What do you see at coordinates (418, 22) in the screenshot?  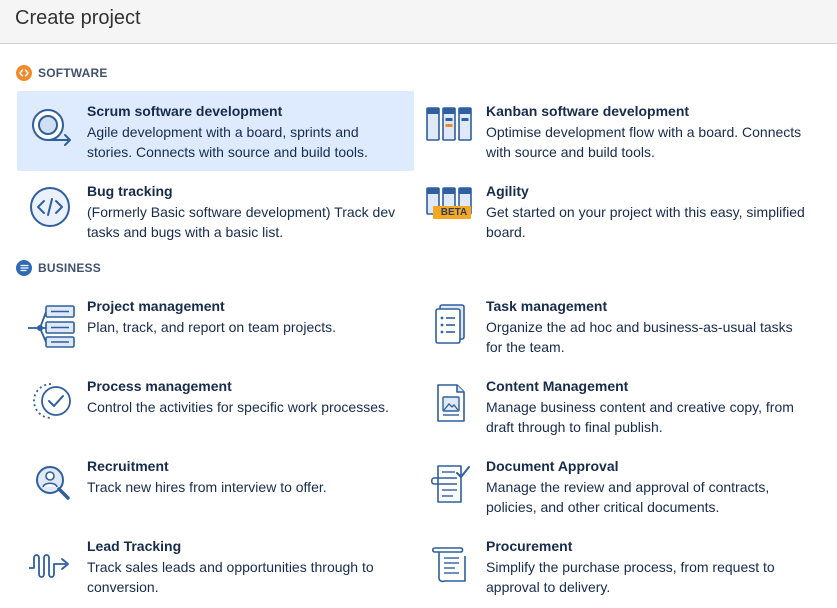 I see `dialog-header: Create project` at bounding box center [418, 22].